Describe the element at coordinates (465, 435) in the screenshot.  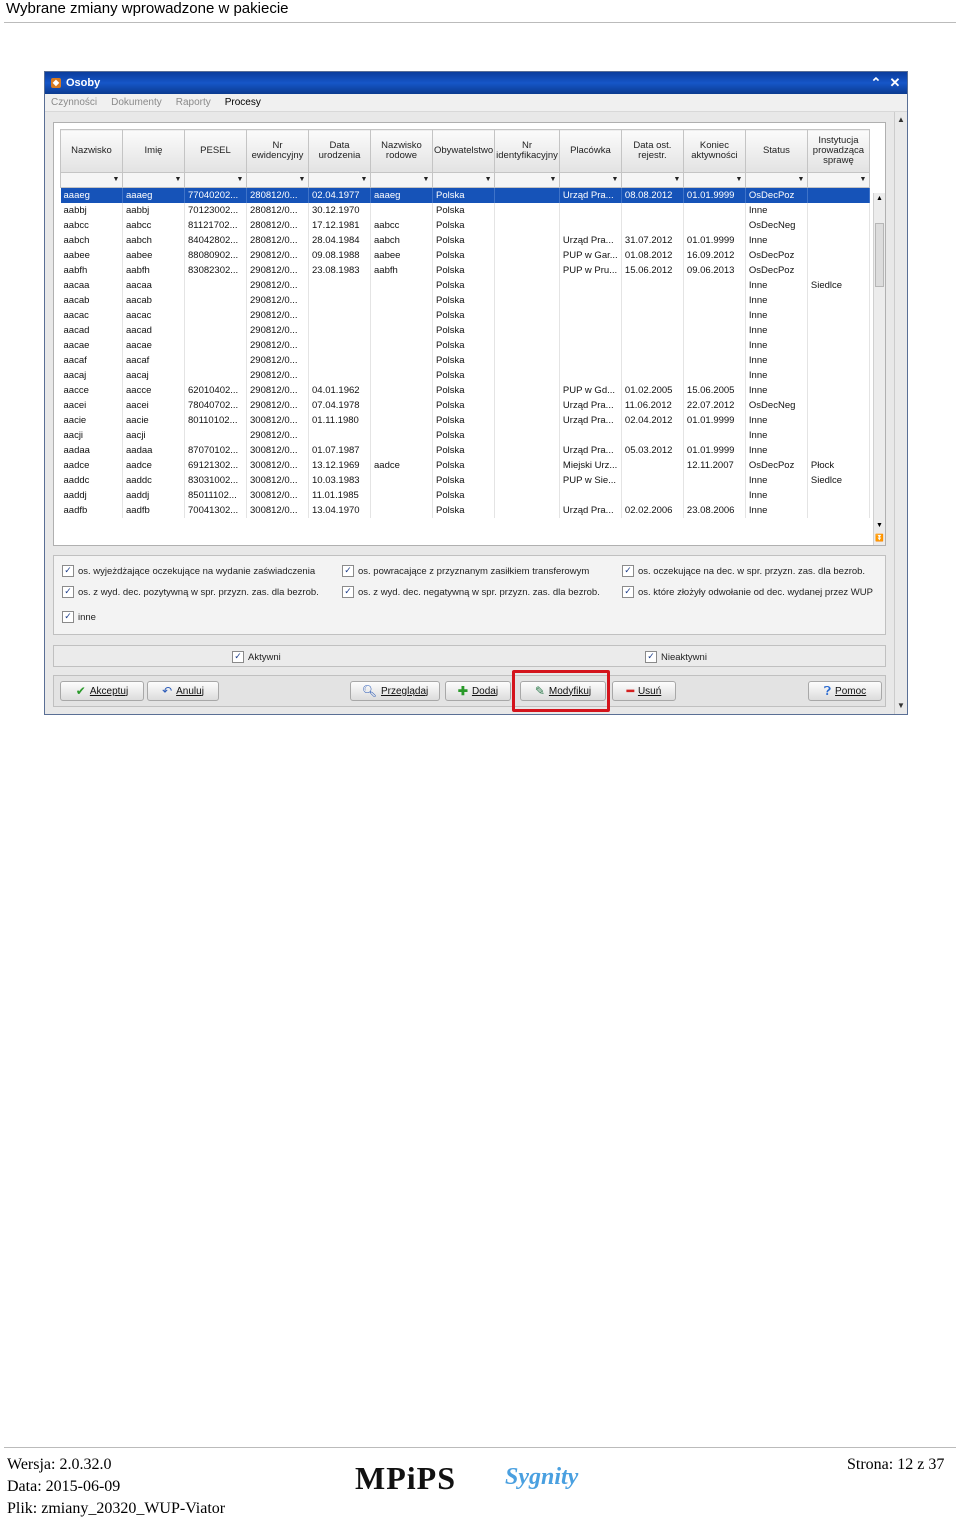
I see `table-row: aacji aacji 290812/0... Polska Inne` at that location.